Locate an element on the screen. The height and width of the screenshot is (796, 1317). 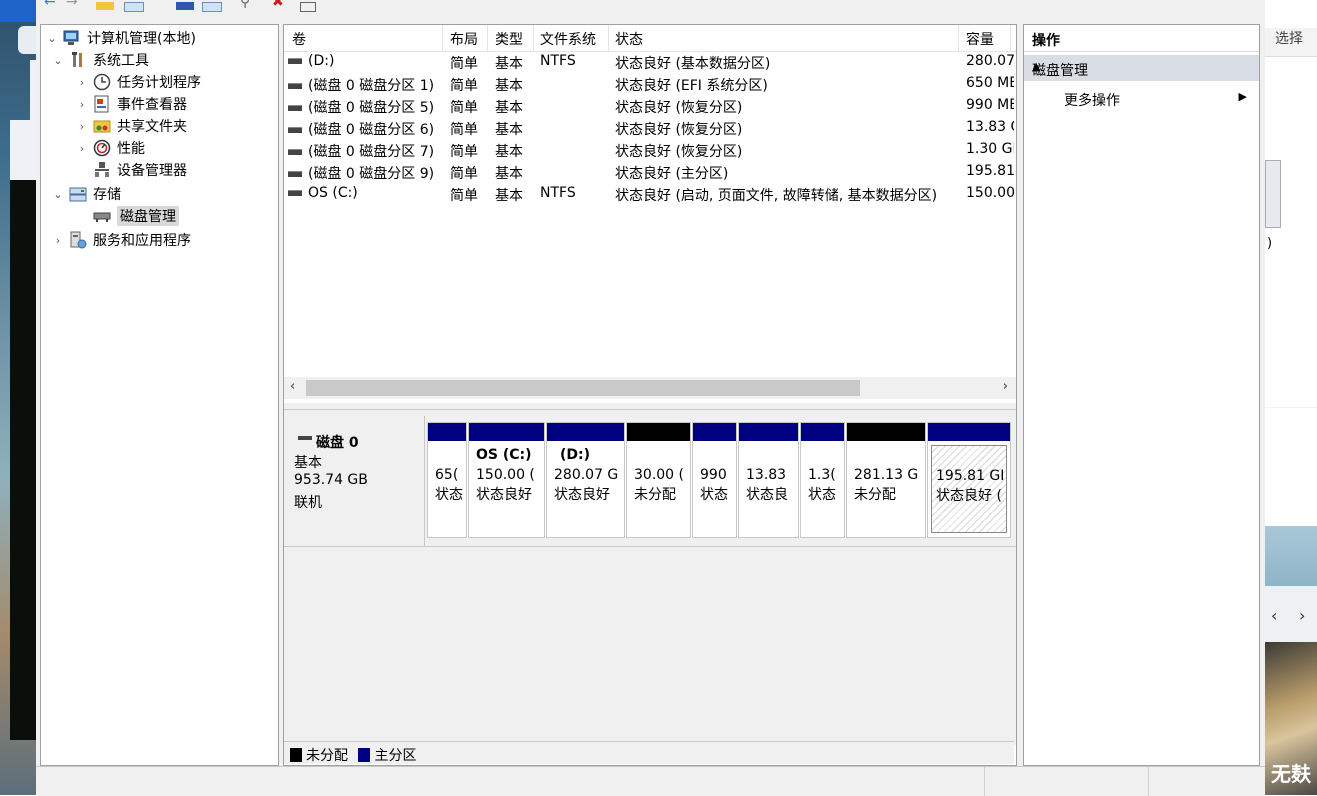
taskbar-accent is located at coordinates (18, 11).